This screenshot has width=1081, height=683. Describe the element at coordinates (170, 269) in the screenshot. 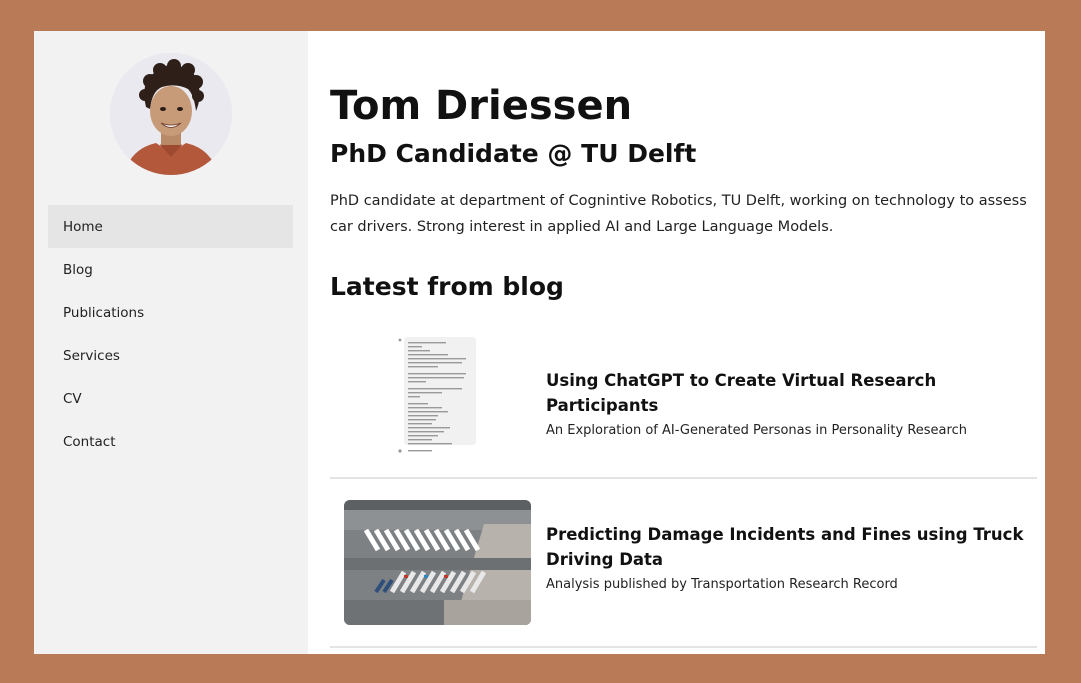

I see `nav-item-blog: Blog` at that location.